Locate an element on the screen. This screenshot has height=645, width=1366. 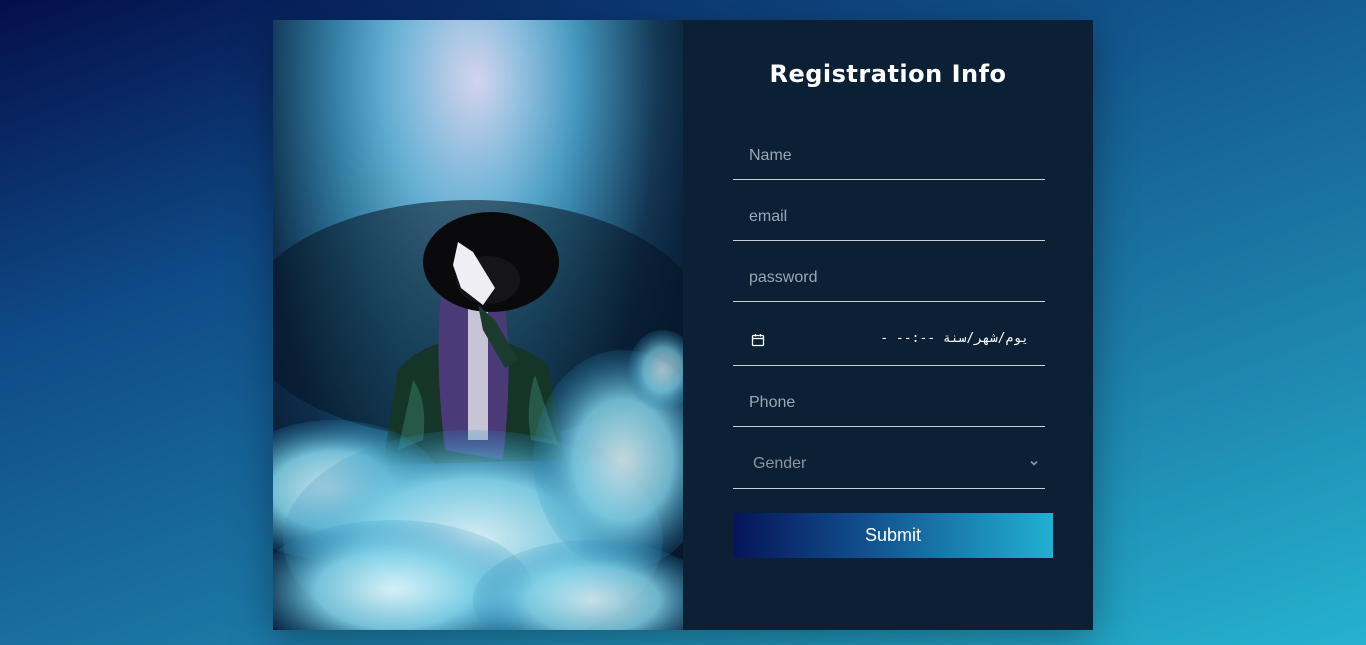
email-field-wrapper is located at coordinates (889, 217).